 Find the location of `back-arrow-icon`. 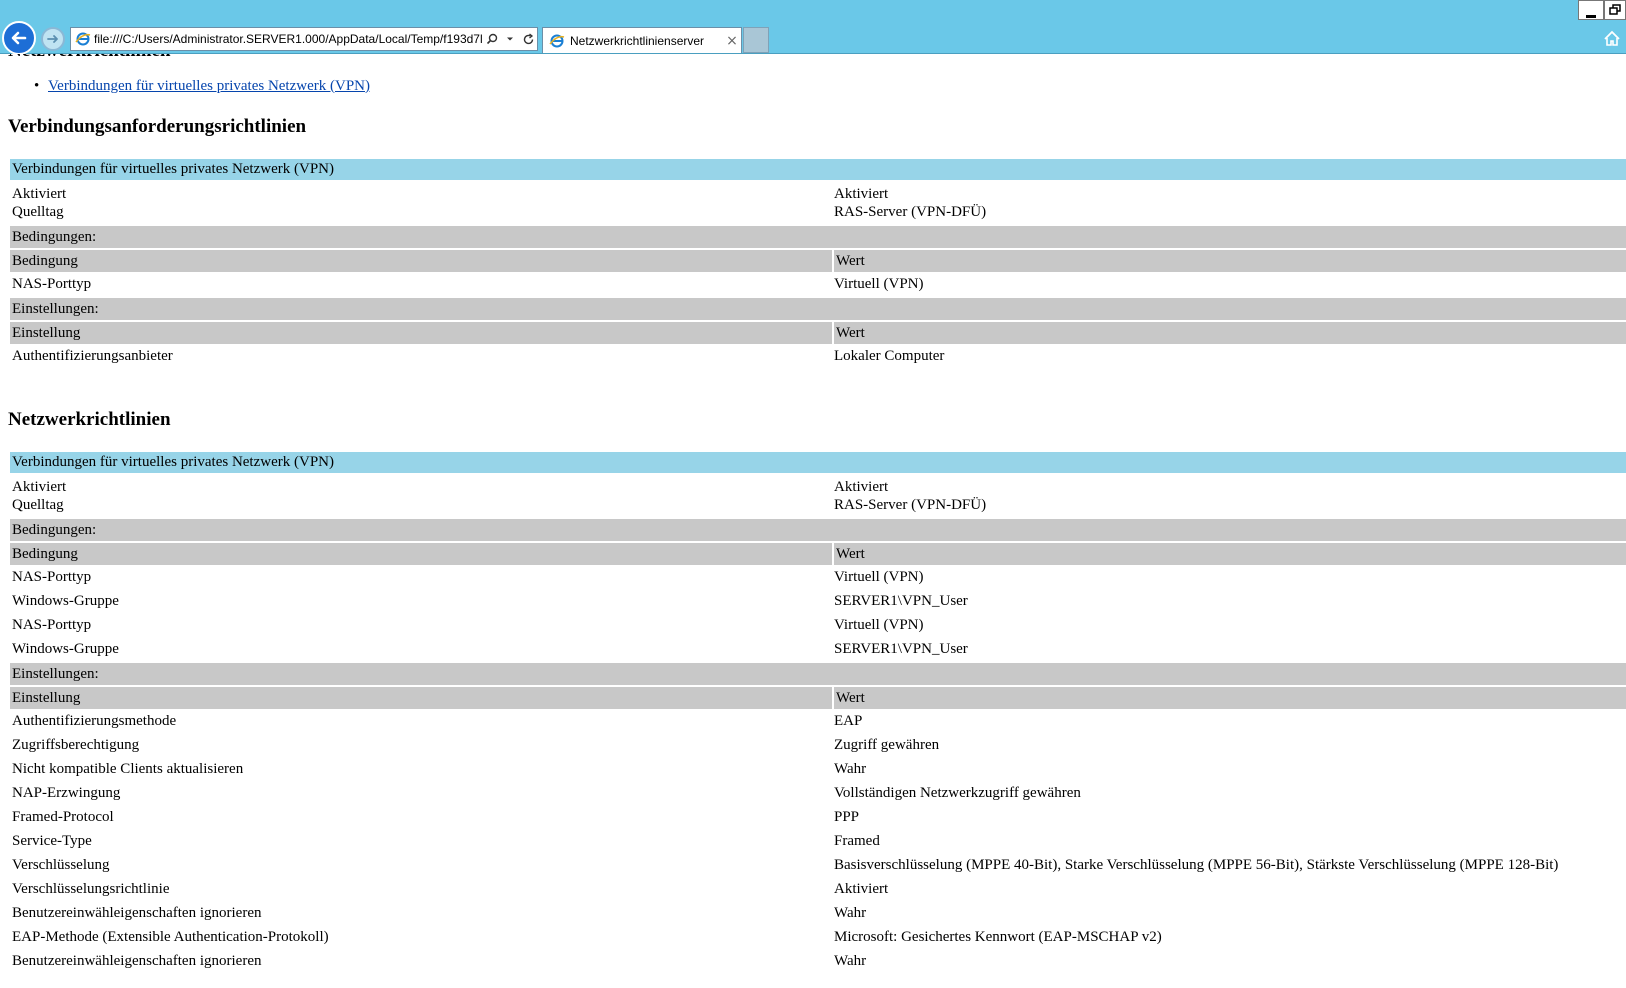

back-arrow-icon is located at coordinates (19, 38).